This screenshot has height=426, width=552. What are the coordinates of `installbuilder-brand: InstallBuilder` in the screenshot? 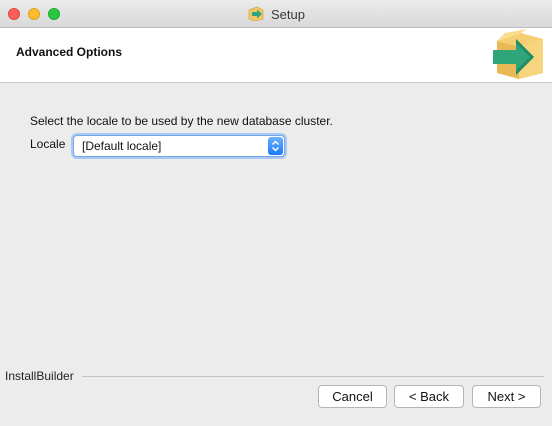 It's located at (39, 376).